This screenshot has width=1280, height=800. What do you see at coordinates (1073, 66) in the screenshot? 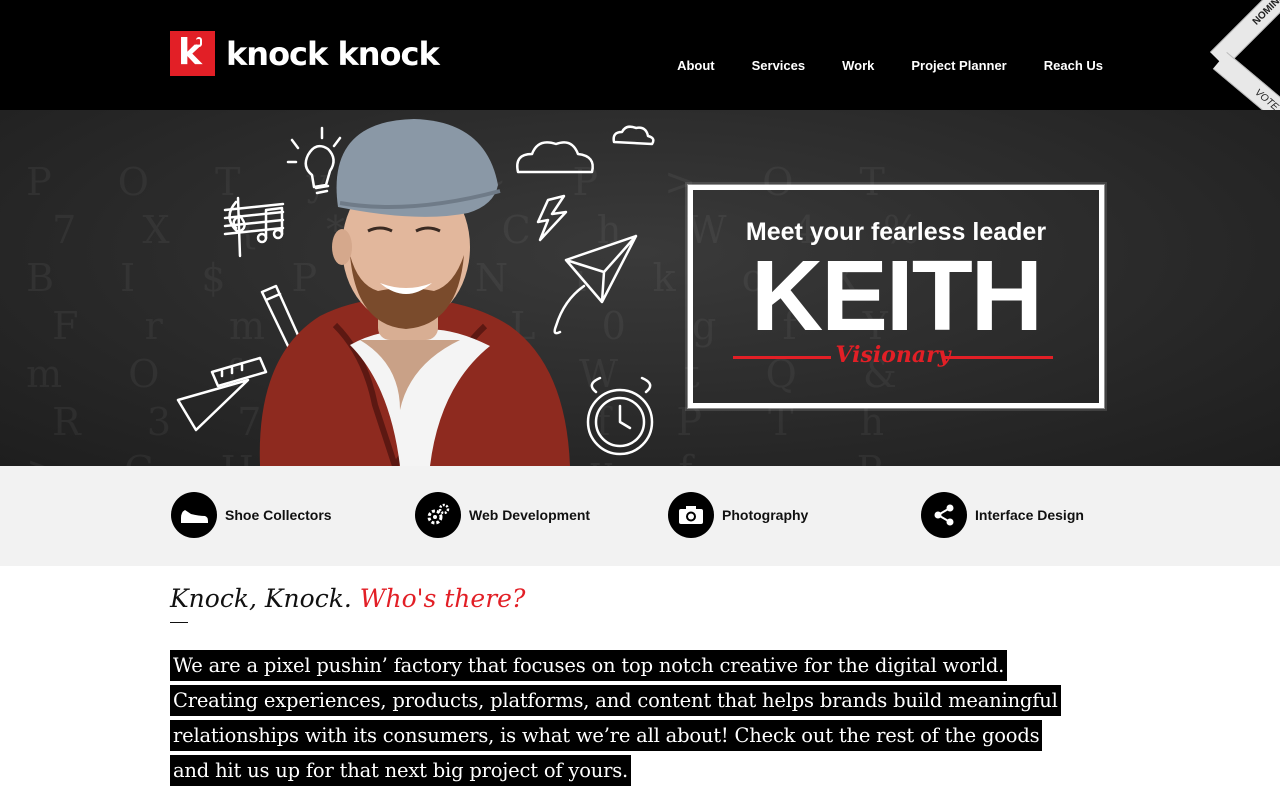
I see `nav-reach-us: Reach Us` at bounding box center [1073, 66].